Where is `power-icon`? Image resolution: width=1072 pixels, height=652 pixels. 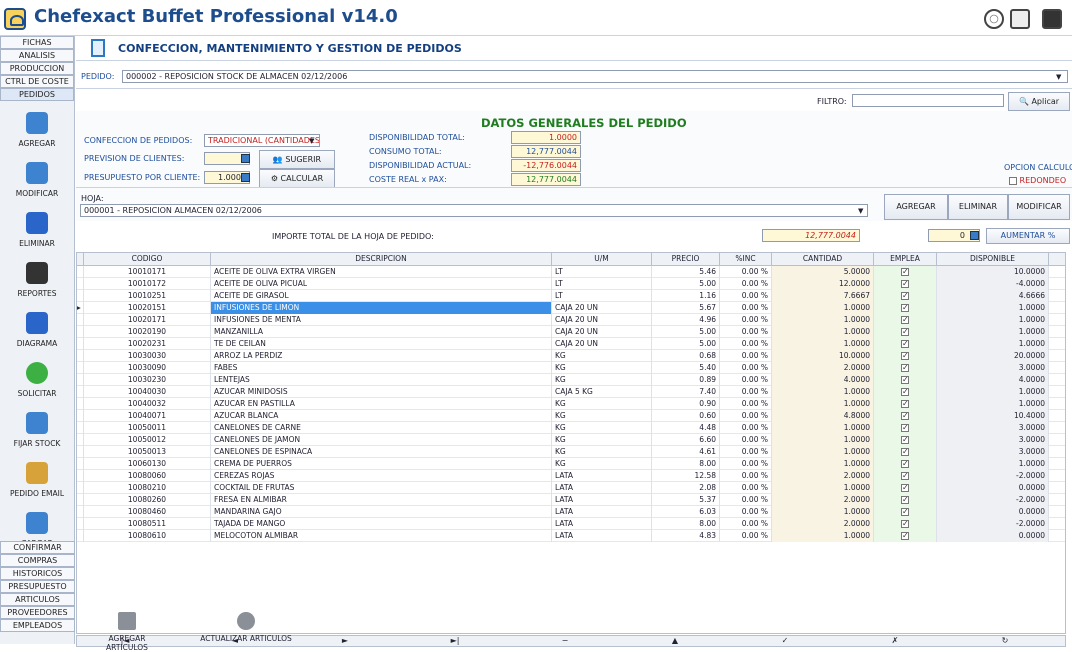 power-icon is located at coordinates (1052, 19).